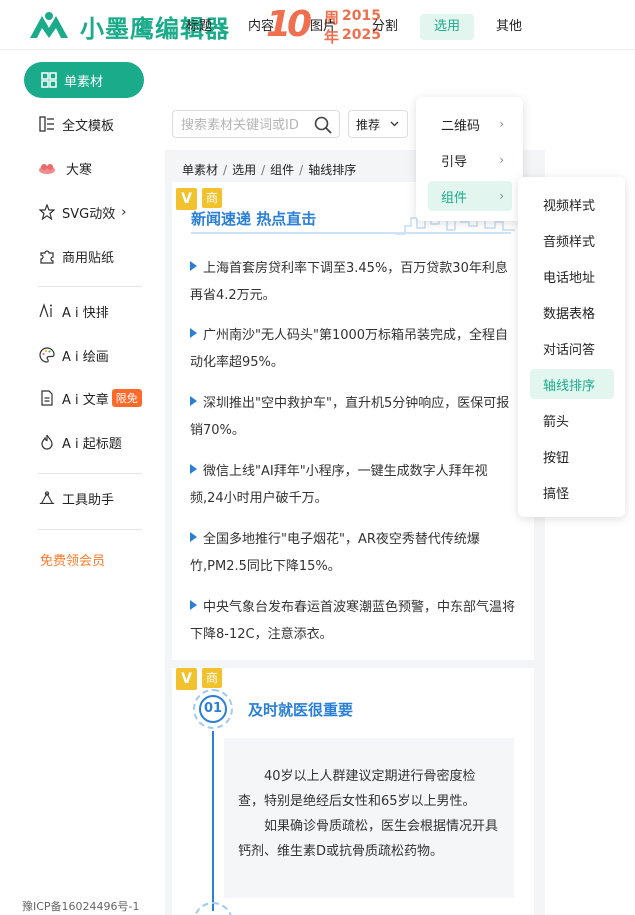 The width and height of the screenshot is (635, 915). I want to click on sidebar-item-single-material: 单素材, so click(84, 80).